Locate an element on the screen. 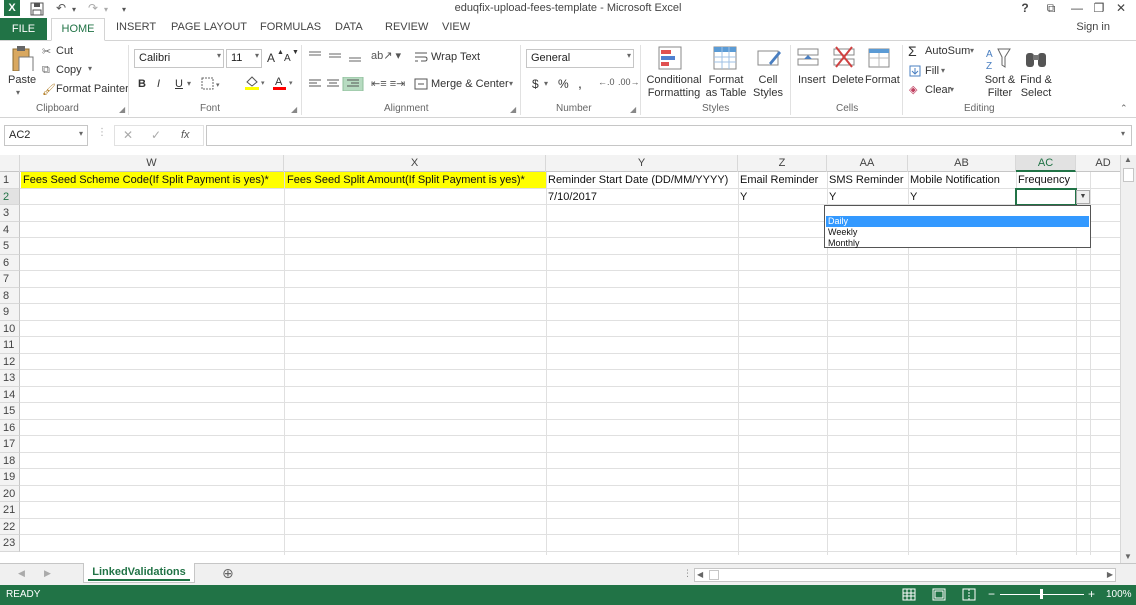 The width and height of the screenshot is (1136, 605). zoom-level: 100% is located at coordinates (1119, 594).